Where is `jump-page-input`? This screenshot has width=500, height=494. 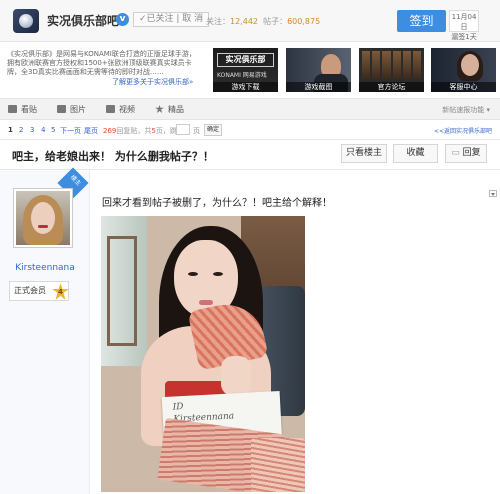
jump-page-input is located at coordinates (183, 129).